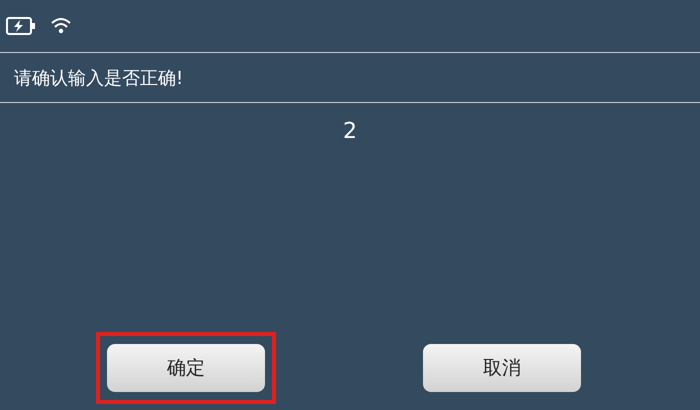 The width and height of the screenshot is (700, 410). Describe the element at coordinates (350, 131) in the screenshot. I see `input-value: 2` at that location.